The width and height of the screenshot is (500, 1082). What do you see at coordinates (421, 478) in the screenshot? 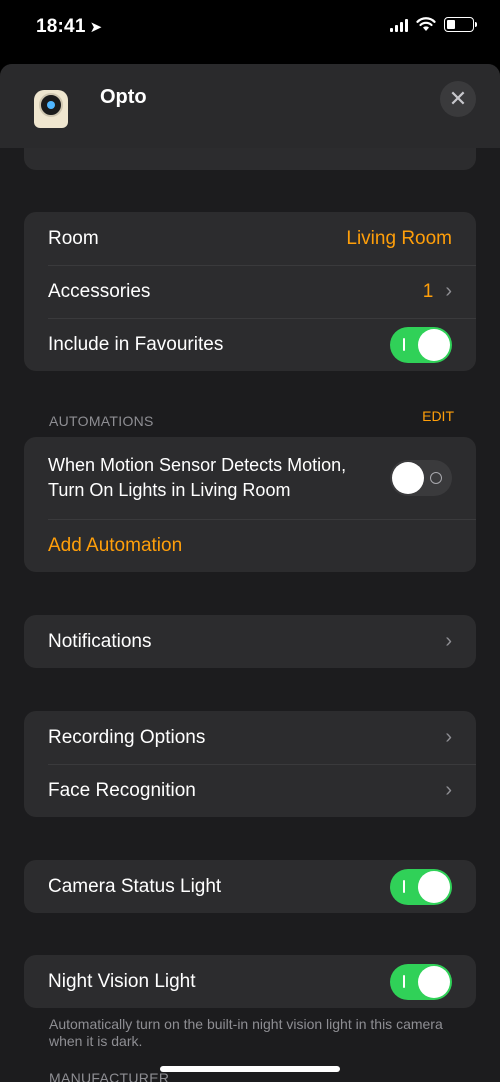
I see `automation-toggle` at bounding box center [421, 478].